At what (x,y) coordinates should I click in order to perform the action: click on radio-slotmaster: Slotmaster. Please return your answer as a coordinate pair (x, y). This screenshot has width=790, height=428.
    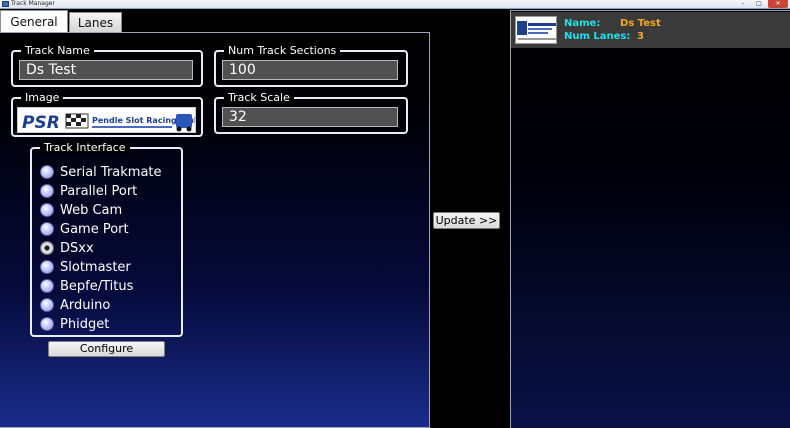
    Looking at the image, I should click on (85, 267).